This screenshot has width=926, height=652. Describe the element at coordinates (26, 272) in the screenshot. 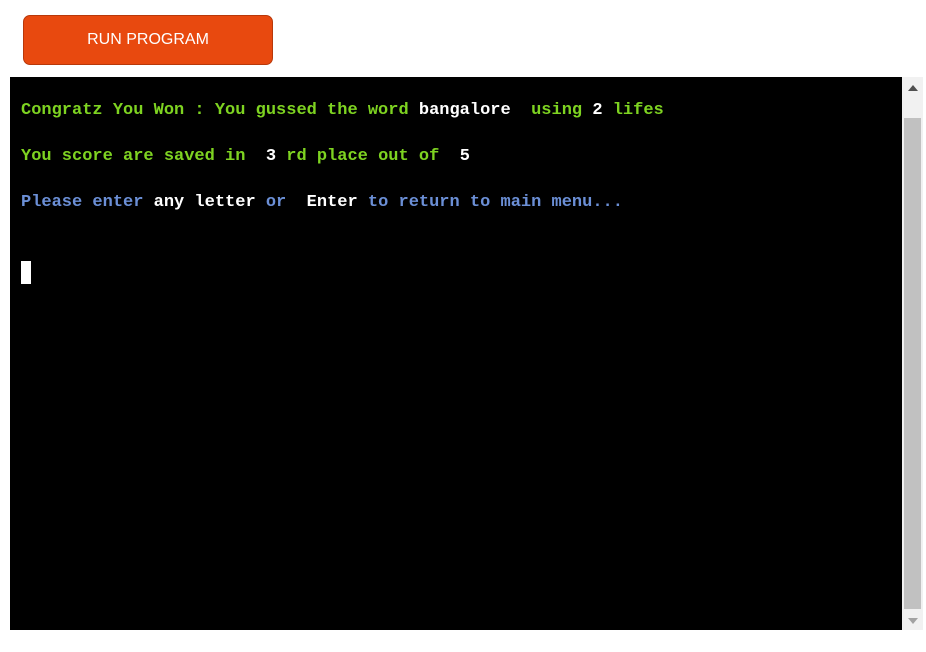

I see `terminal-cursor` at that location.